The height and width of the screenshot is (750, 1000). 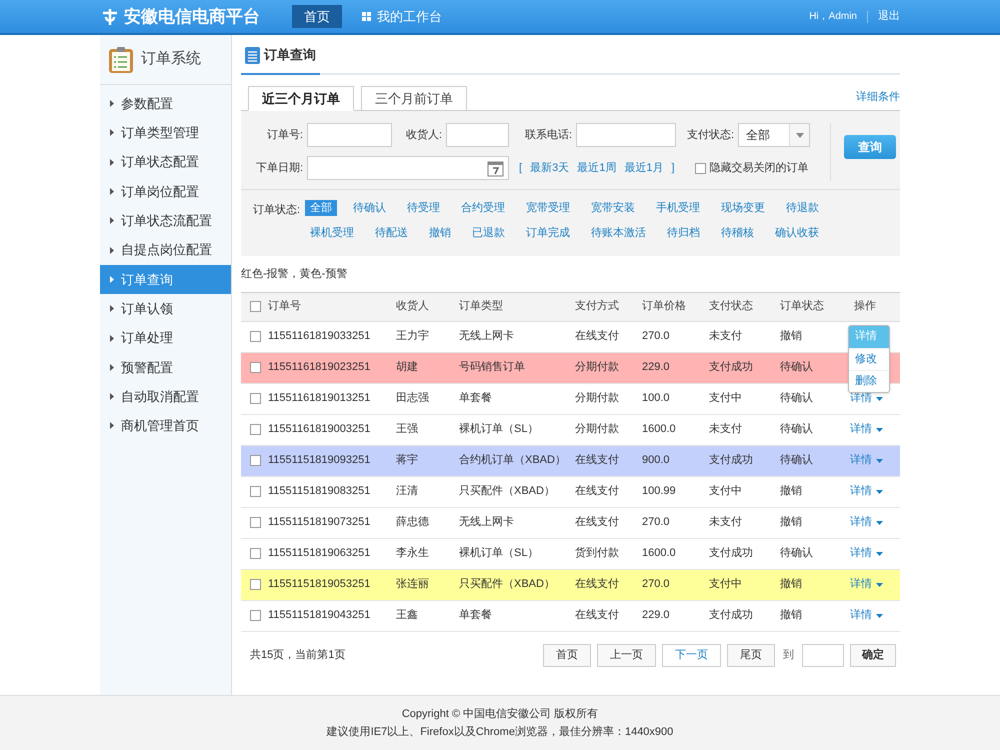 What do you see at coordinates (678, 208) in the screenshot?
I see `status-filter-item: 手机受理` at bounding box center [678, 208].